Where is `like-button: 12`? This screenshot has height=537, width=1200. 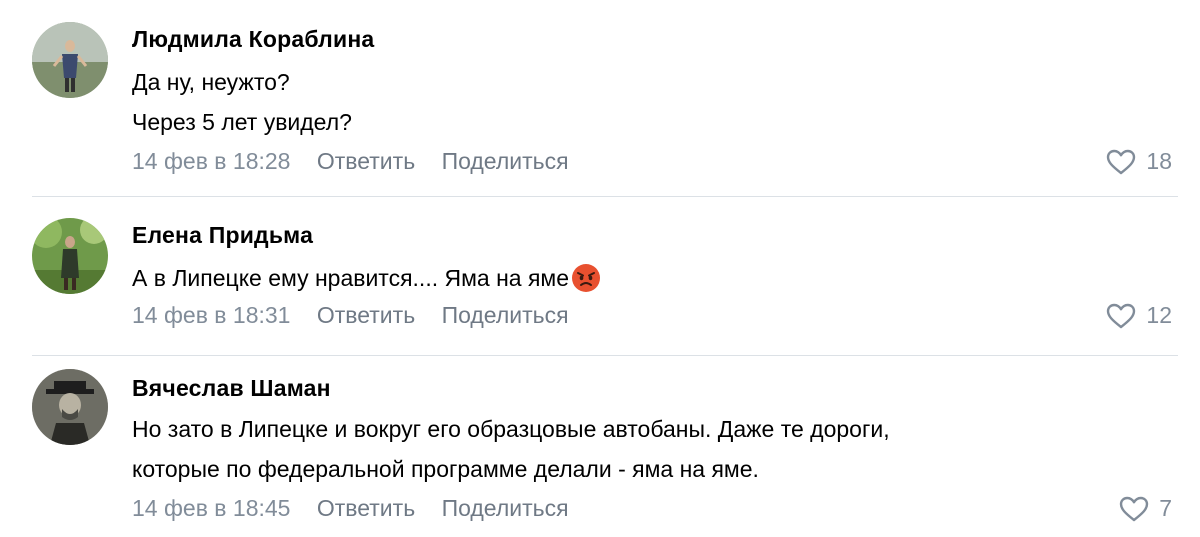
like-button: 12 is located at coordinates (1139, 315).